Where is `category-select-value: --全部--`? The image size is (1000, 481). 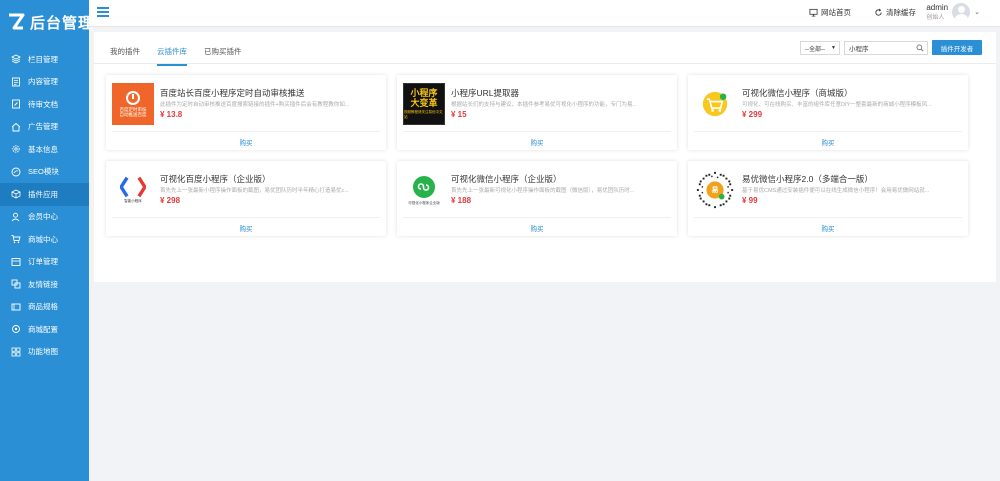
category-select-value: --全部-- is located at coordinates (815, 49).